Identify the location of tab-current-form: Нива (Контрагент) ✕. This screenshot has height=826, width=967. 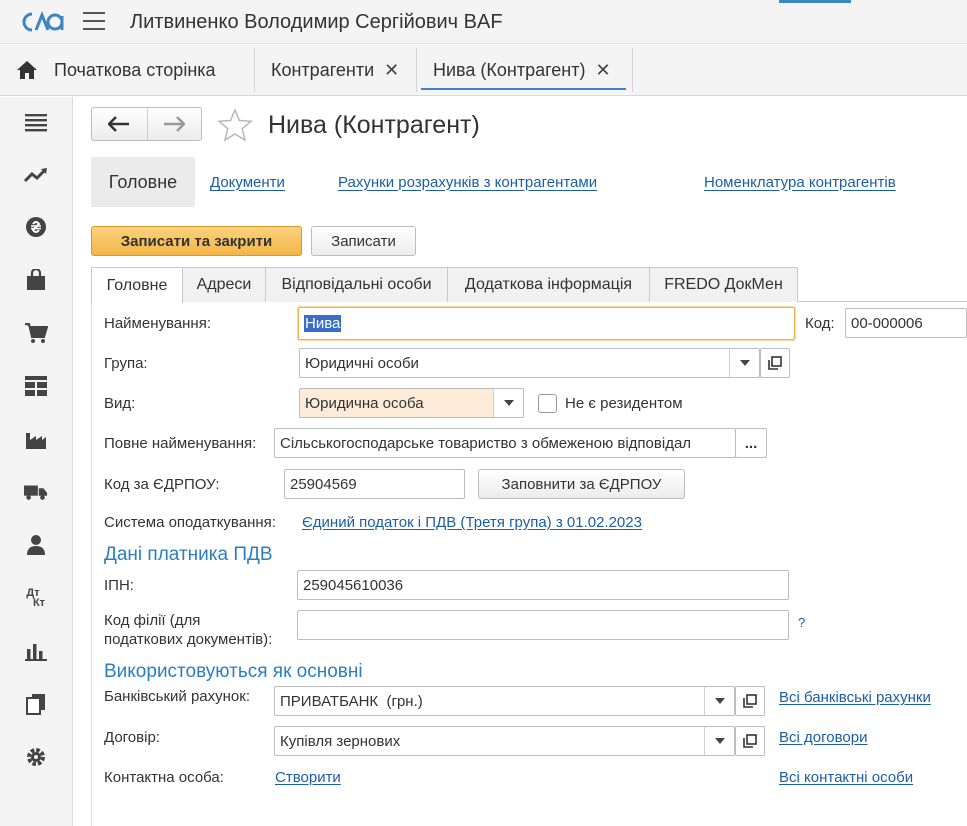
(526, 70).